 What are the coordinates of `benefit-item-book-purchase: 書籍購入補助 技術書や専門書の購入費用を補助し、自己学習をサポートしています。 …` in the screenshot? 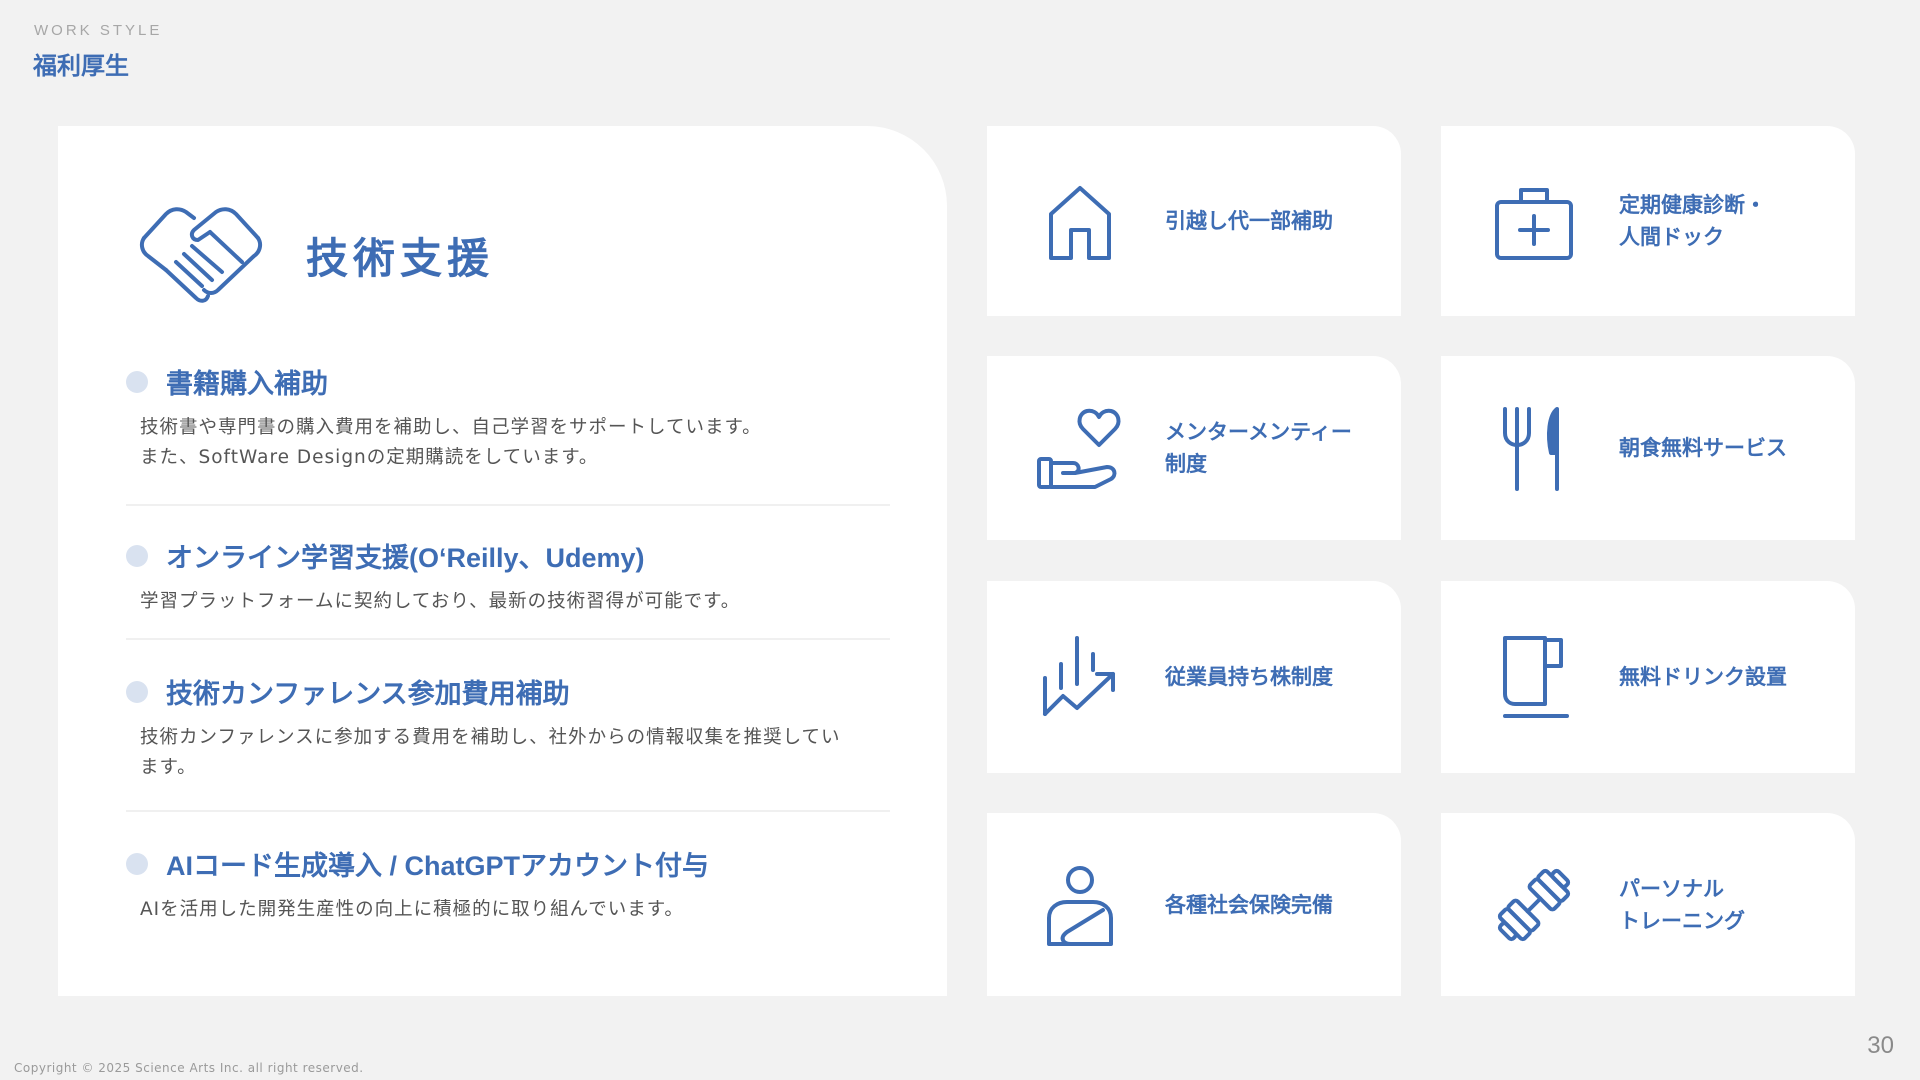 It's located at (508, 417).